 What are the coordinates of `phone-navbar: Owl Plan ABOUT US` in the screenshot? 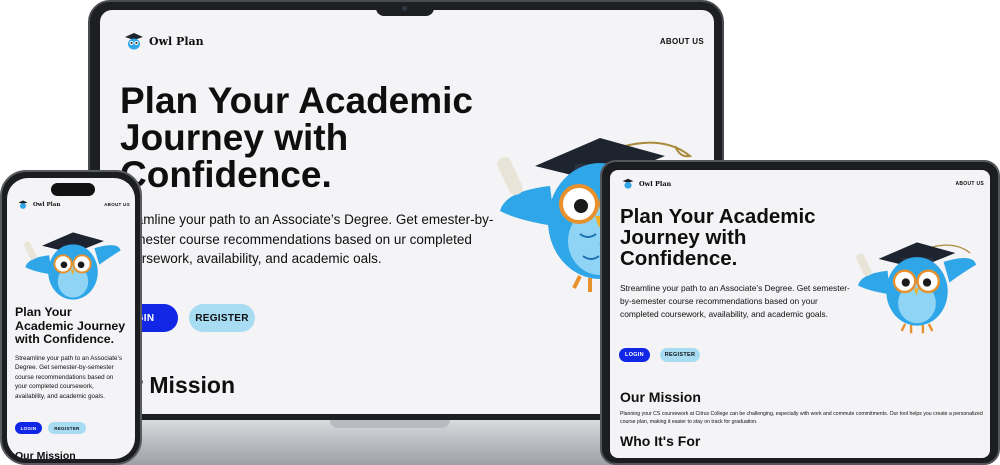 It's located at (74, 204).